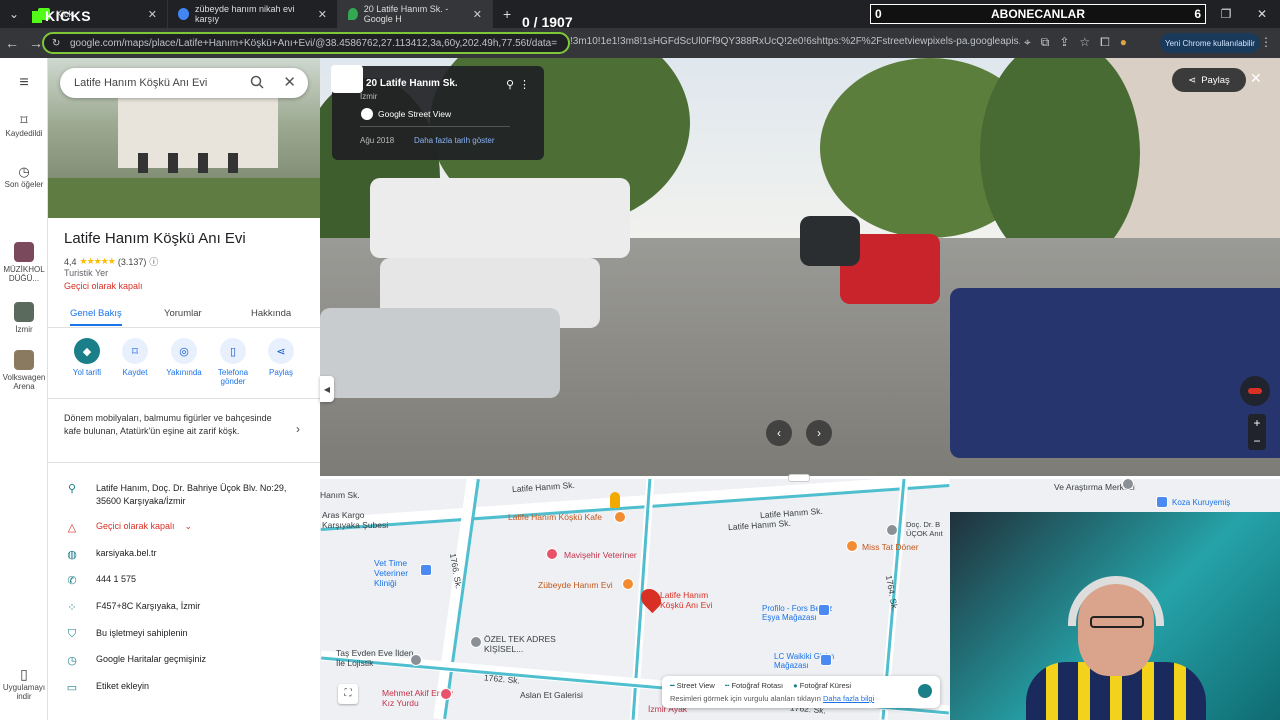  What do you see at coordinates (189, 687) in the screenshot?
I see `label-row: ▭ Etiket ekleyin` at bounding box center [189, 687].